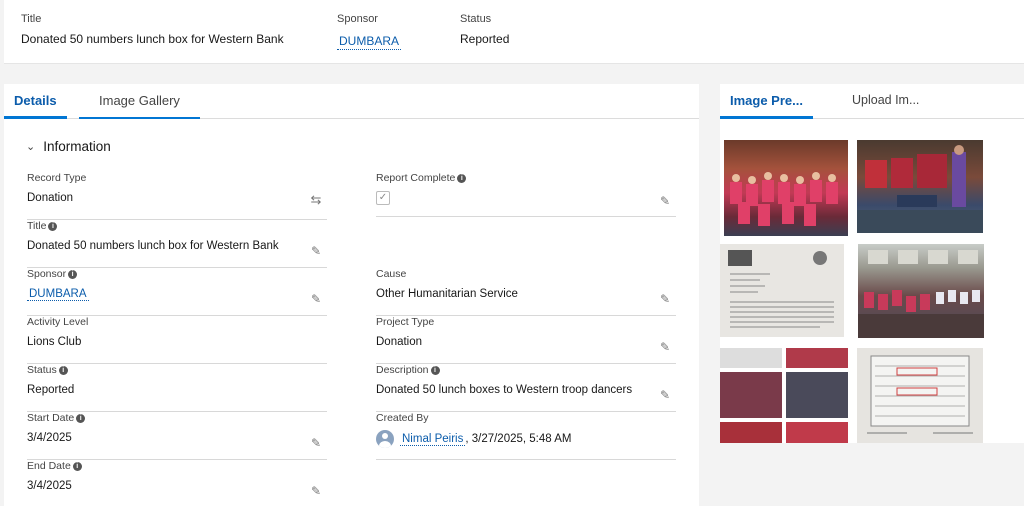 This screenshot has height=506, width=1024. Describe the element at coordinates (782, 290) in the screenshot. I see `document-photo-image` at that location.